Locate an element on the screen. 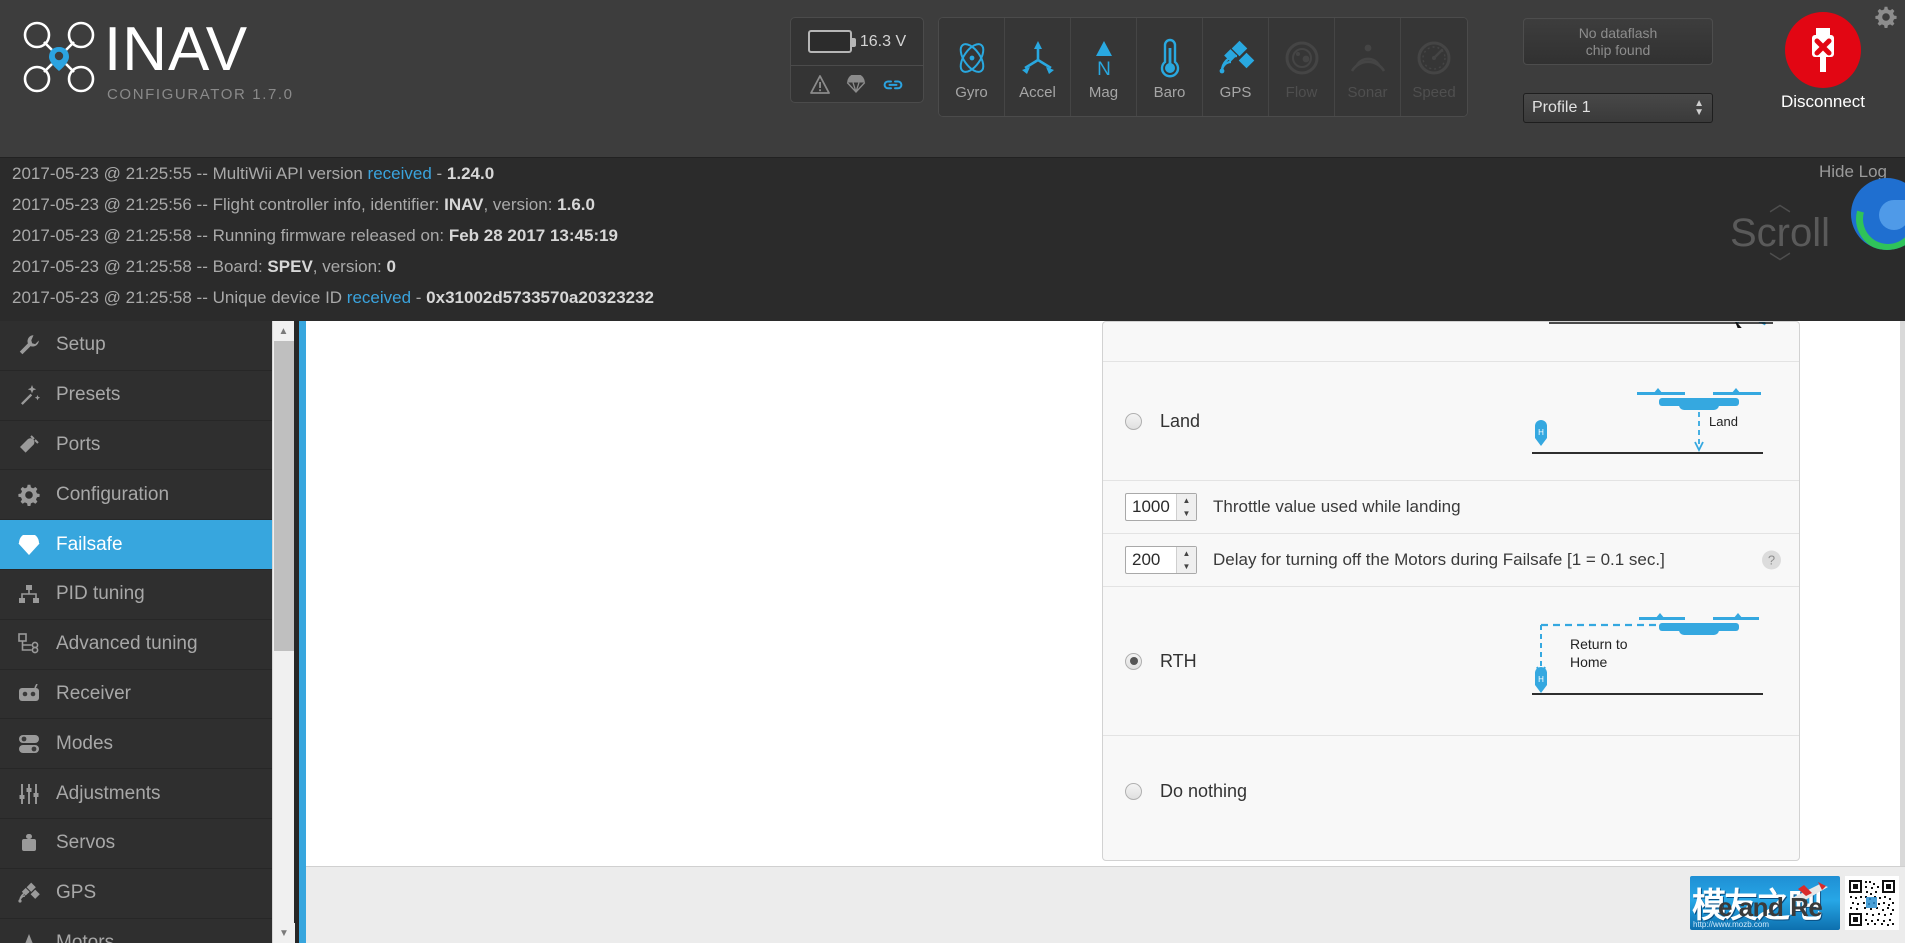  sidebar-item-label: Modes is located at coordinates (85, 743).